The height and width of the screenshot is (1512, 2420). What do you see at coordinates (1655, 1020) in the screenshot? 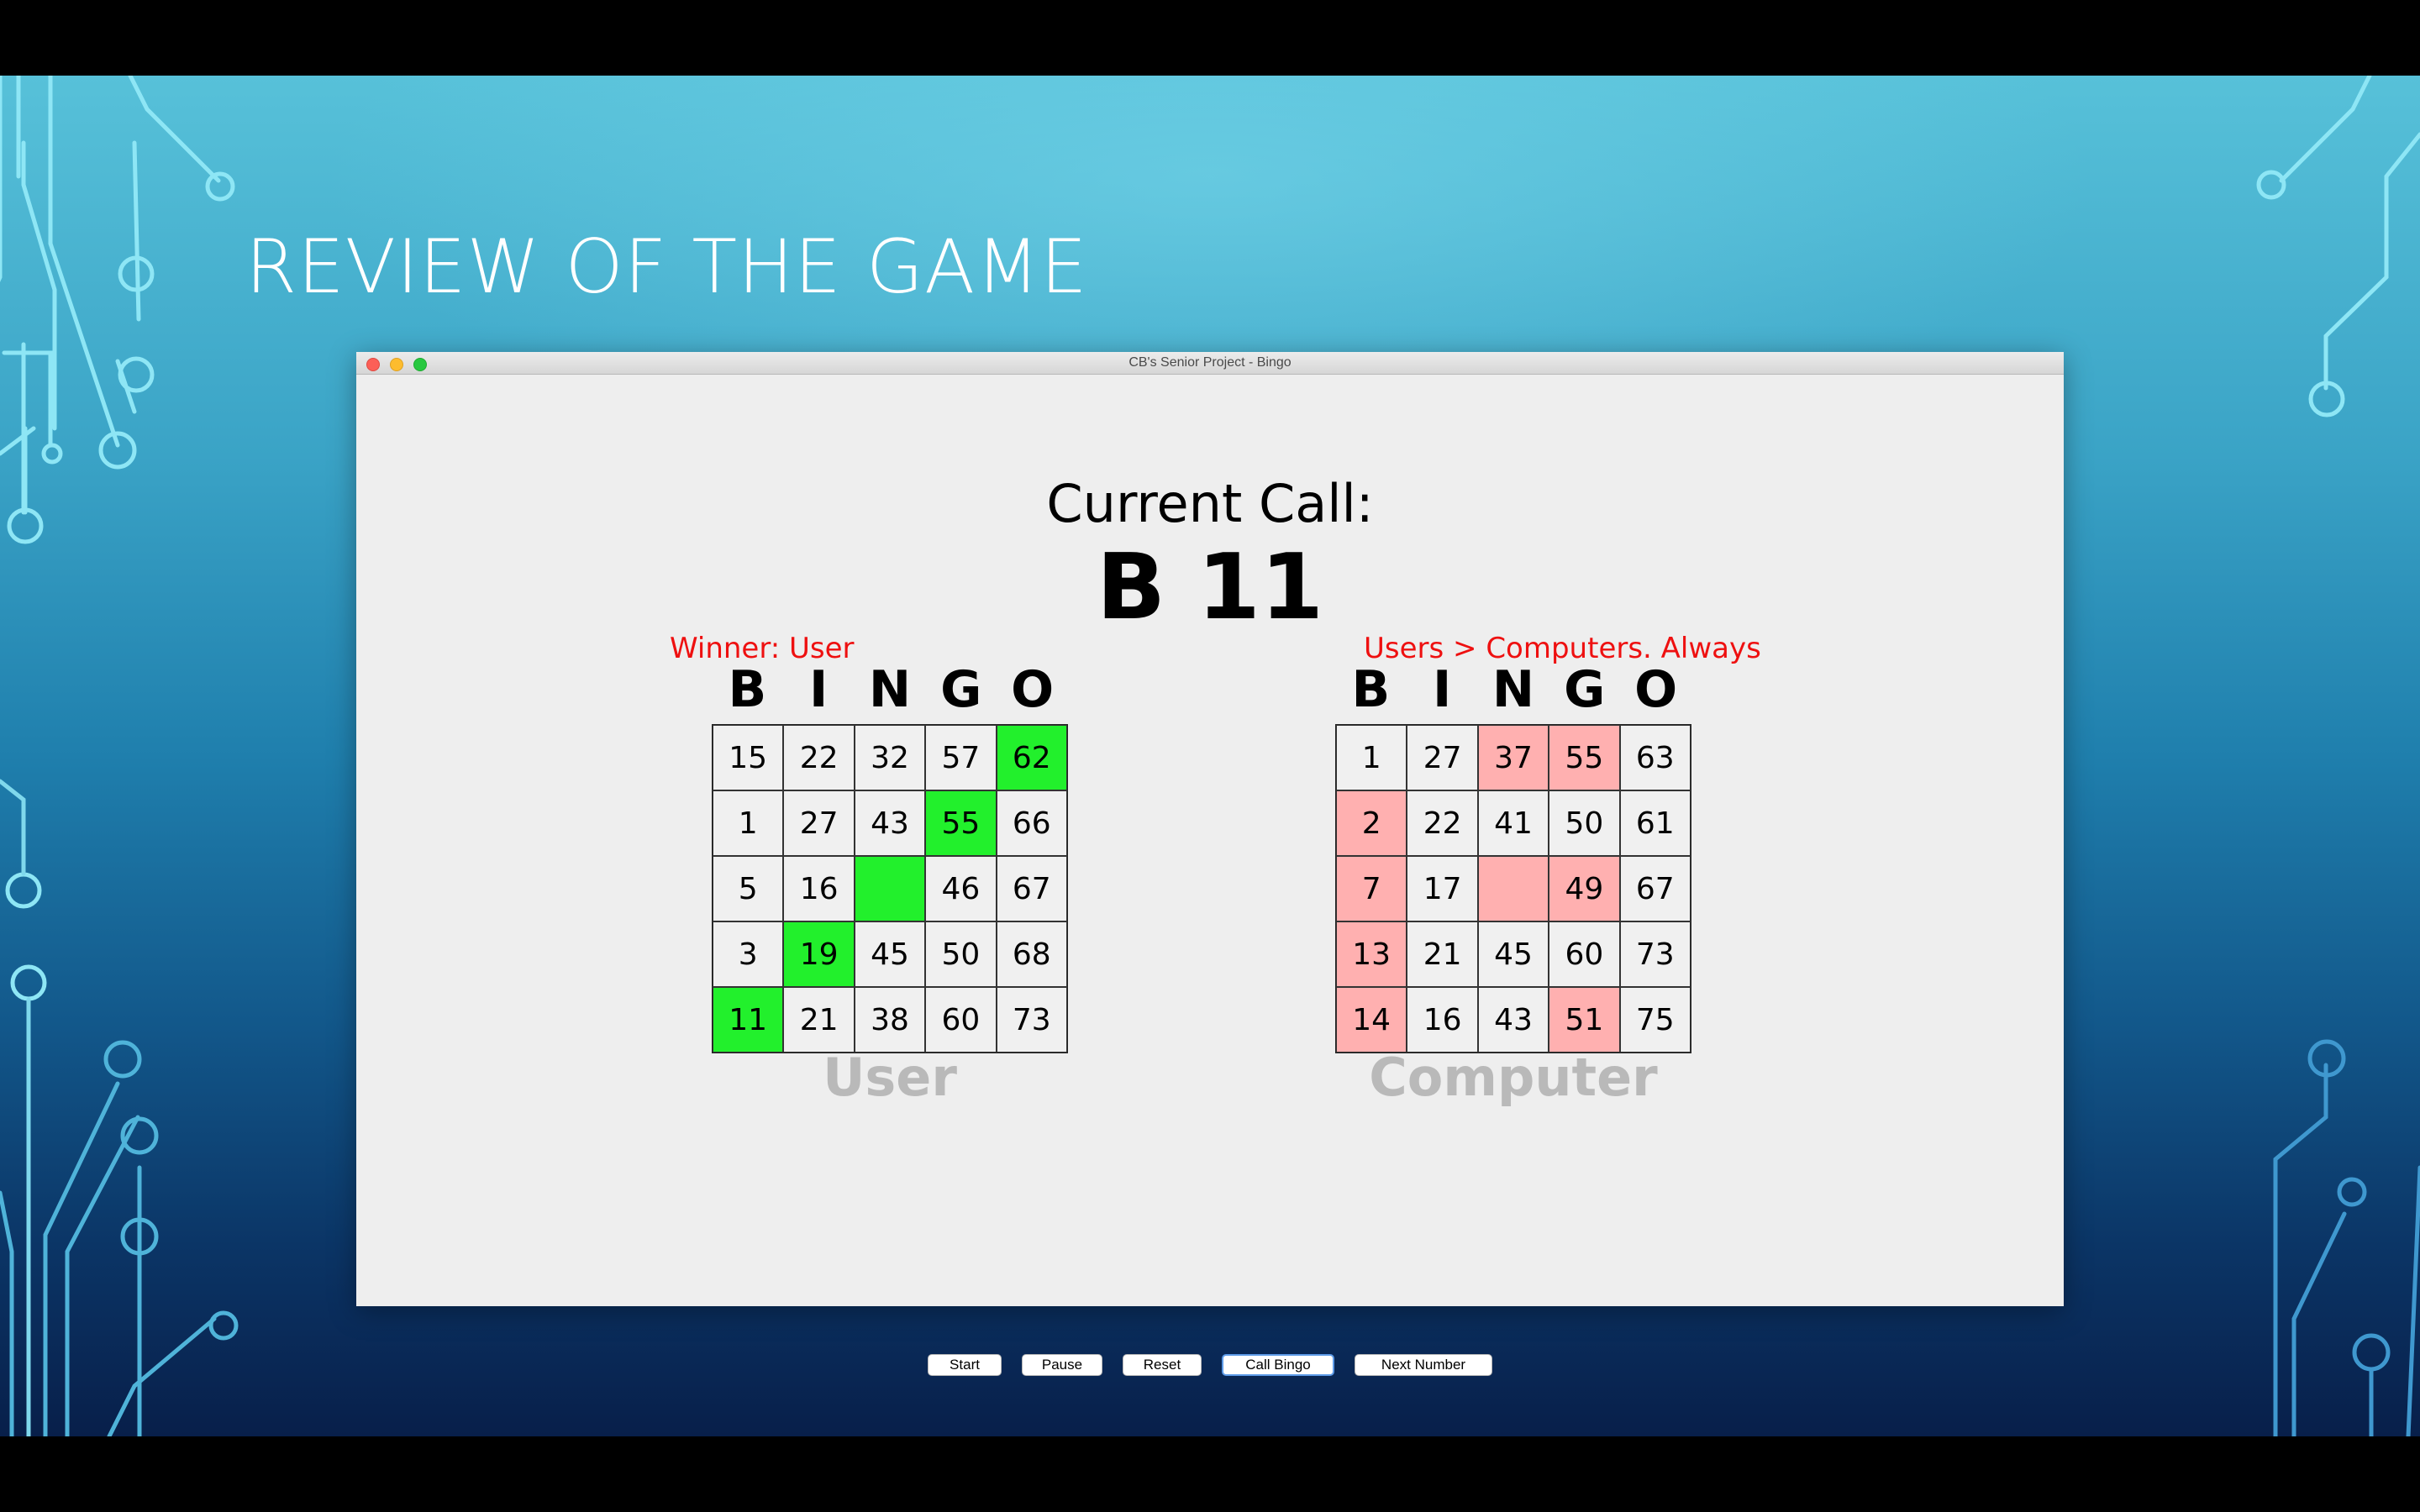
I see `bingo-cell: 75` at bounding box center [1655, 1020].